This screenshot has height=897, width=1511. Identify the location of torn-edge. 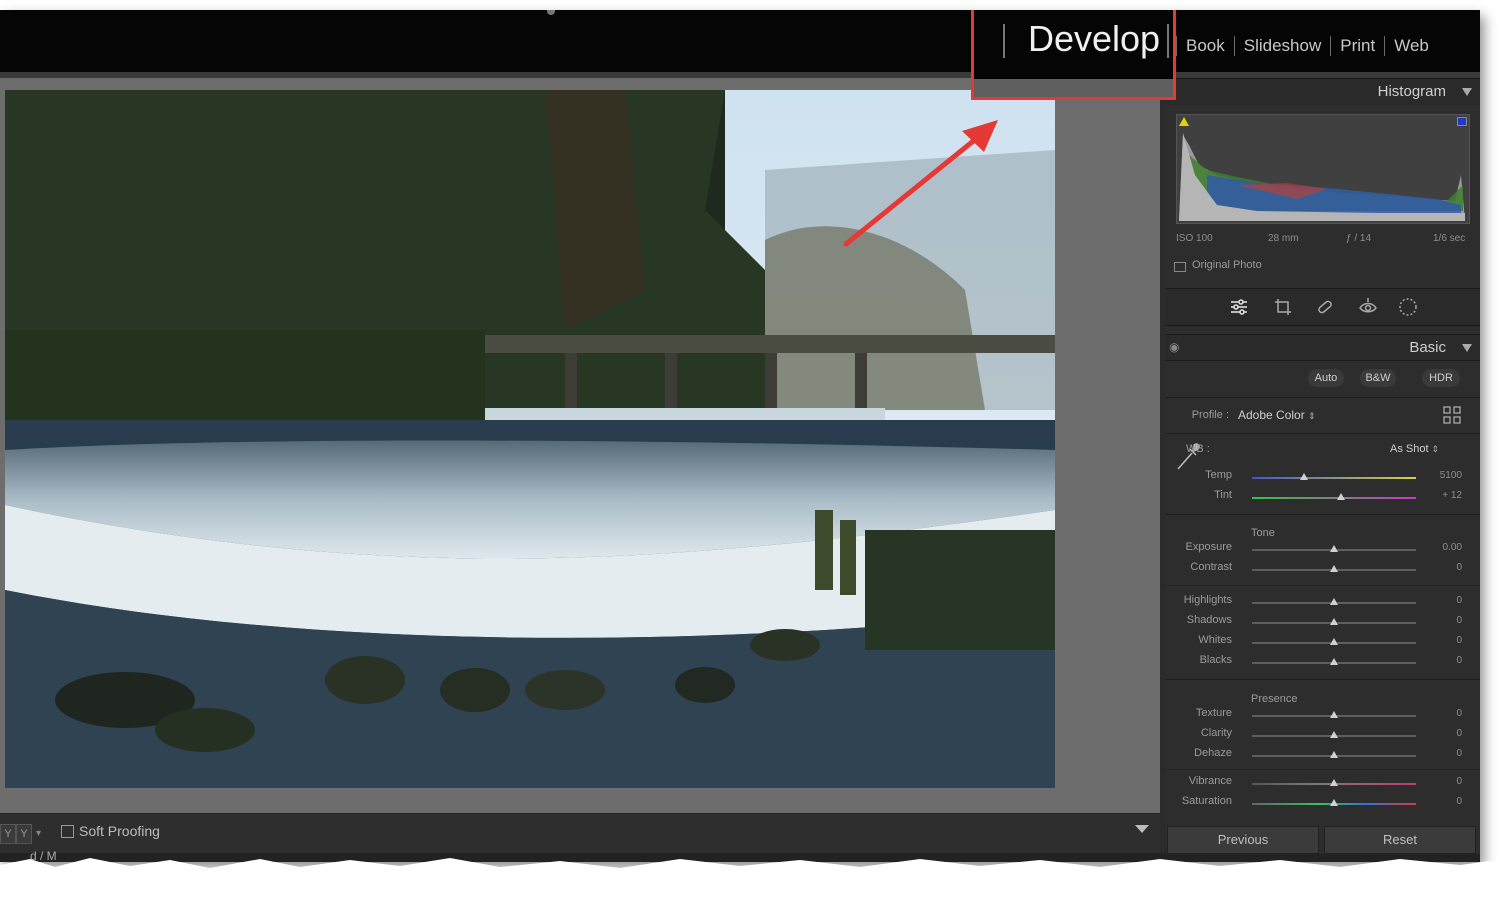
(755, 877).